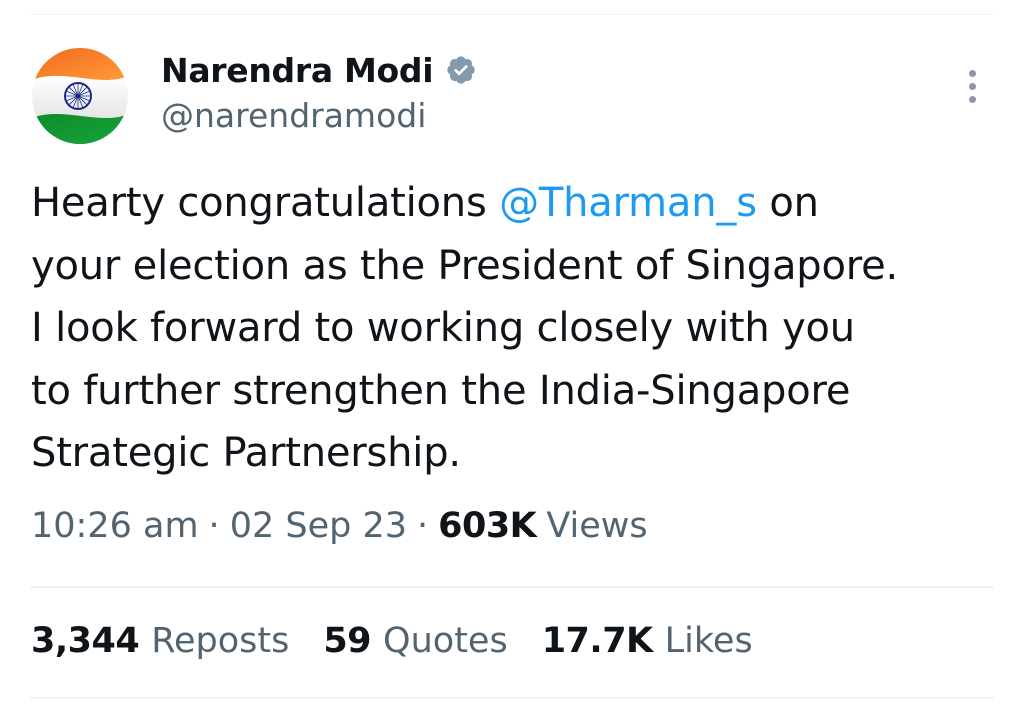 The height and width of the screenshot is (711, 1024). What do you see at coordinates (708, 641) in the screenshot?
I see `likes-label: Likes` at bounding box center [708, 641].